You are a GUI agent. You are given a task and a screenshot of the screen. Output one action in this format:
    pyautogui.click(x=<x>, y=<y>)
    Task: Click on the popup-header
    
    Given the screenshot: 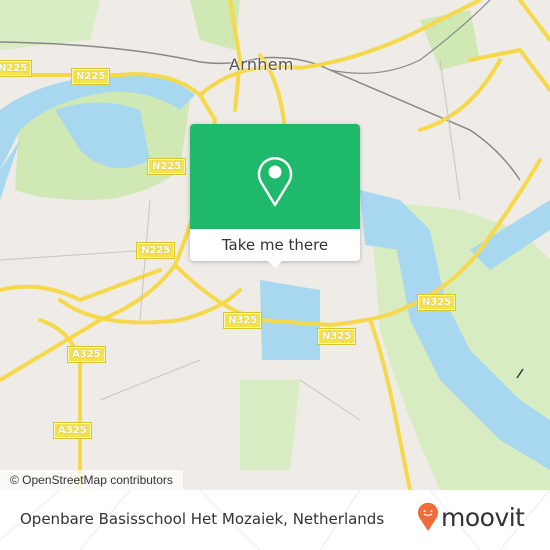 What is the action you would take?
    pyautogui.click(x=275, y=176)
    